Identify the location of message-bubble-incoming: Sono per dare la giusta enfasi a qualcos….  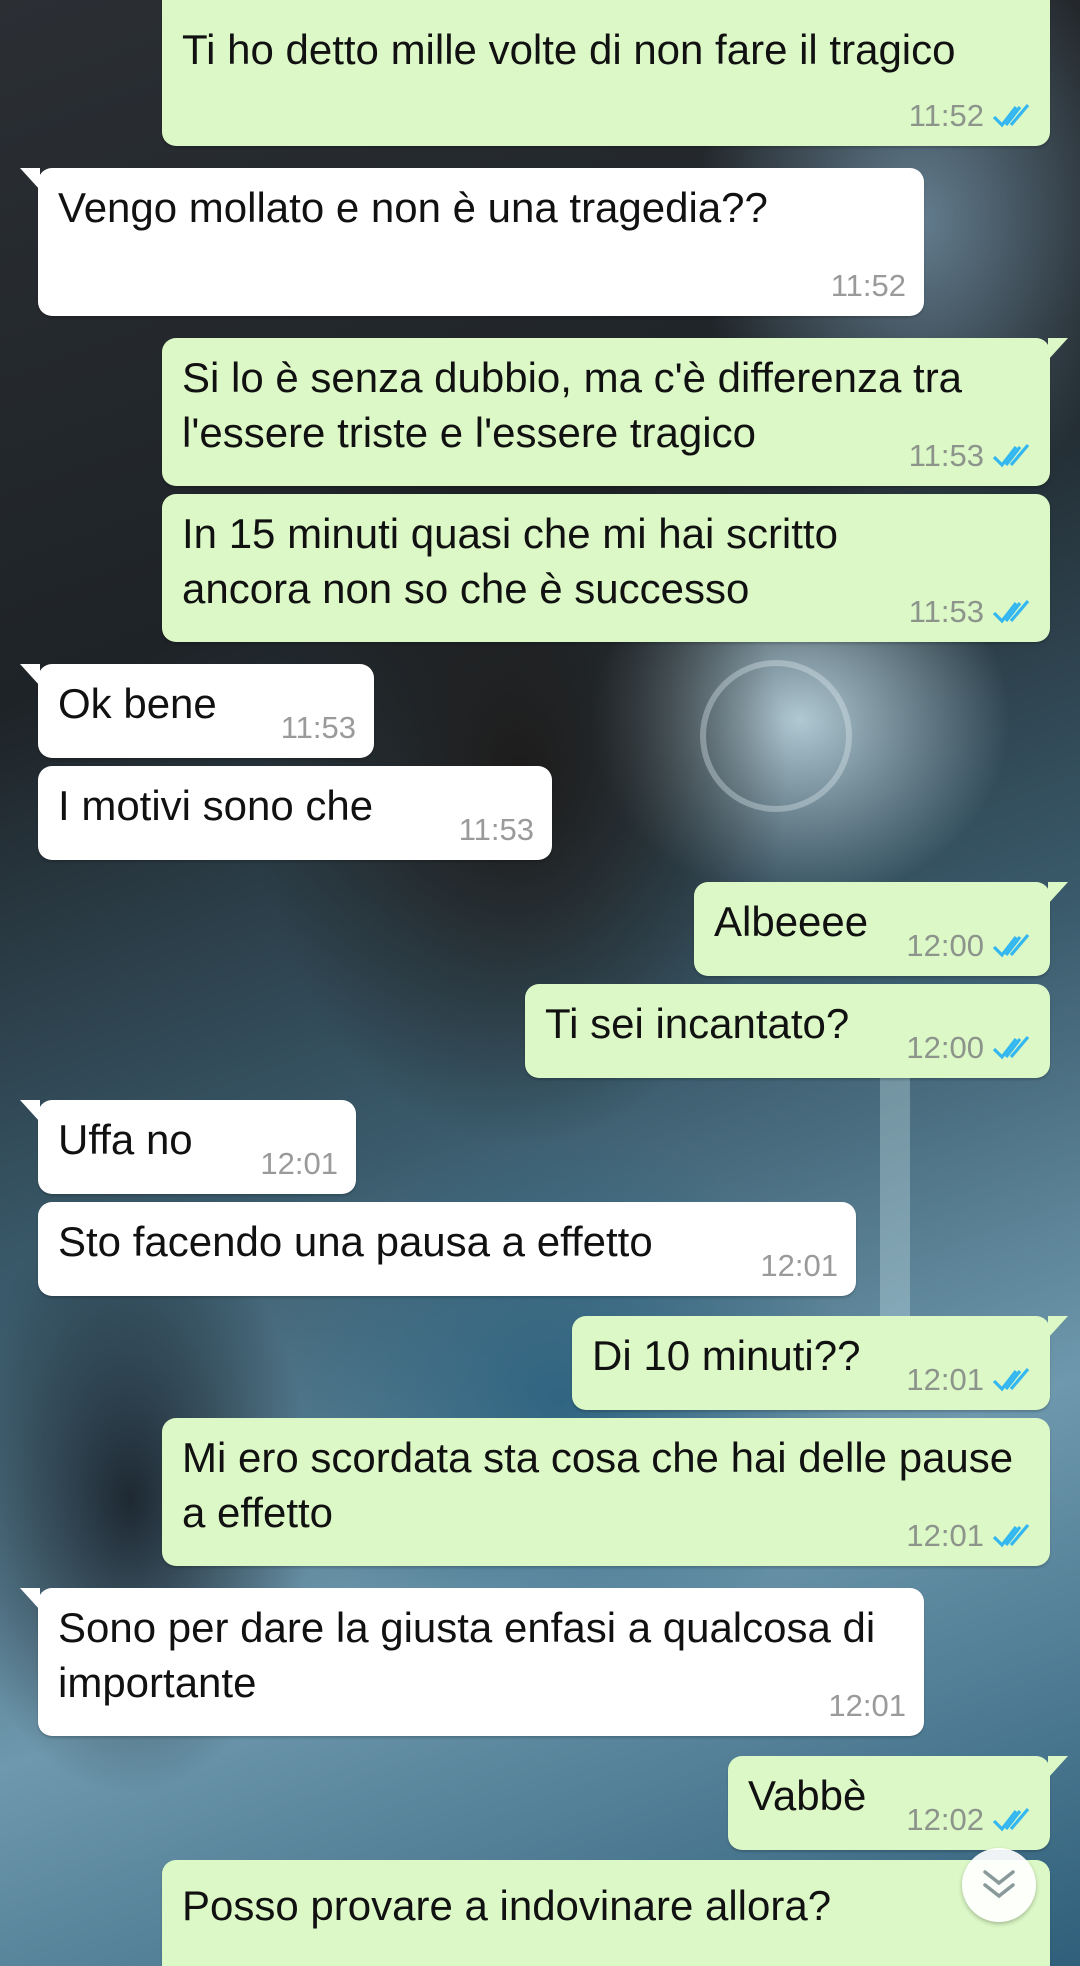
(472, 1662).